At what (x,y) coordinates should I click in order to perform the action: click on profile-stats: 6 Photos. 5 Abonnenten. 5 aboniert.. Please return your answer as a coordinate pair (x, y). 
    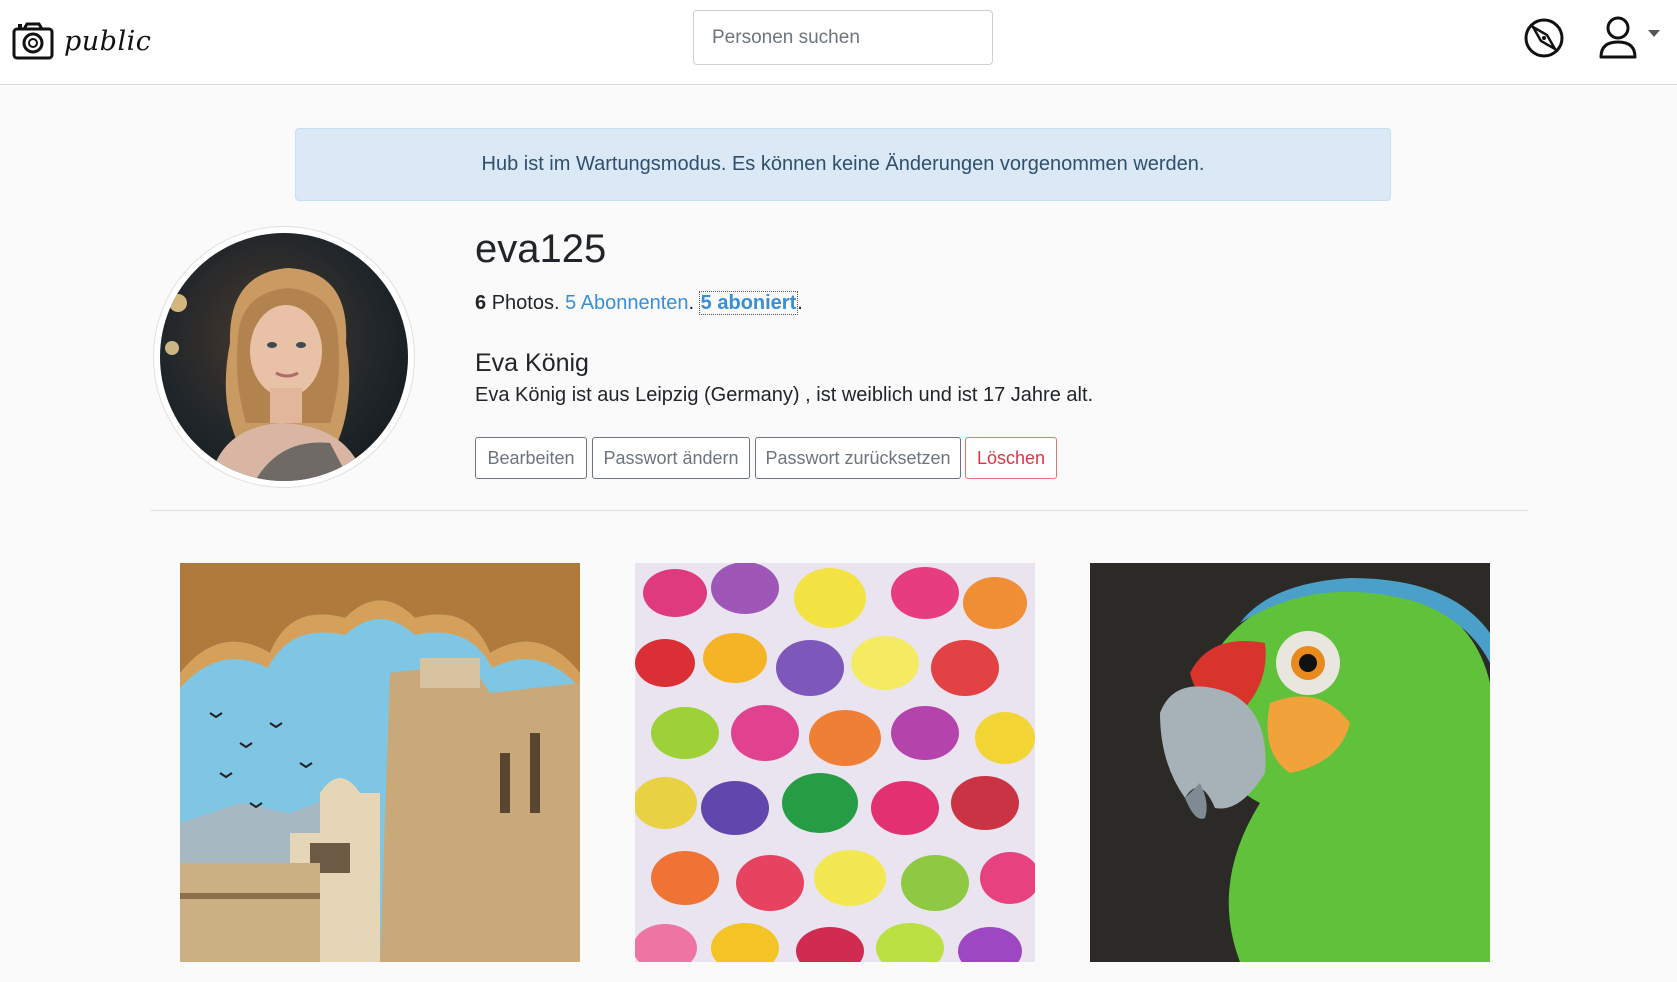
    Looking at the image, I should click on (639, 303).